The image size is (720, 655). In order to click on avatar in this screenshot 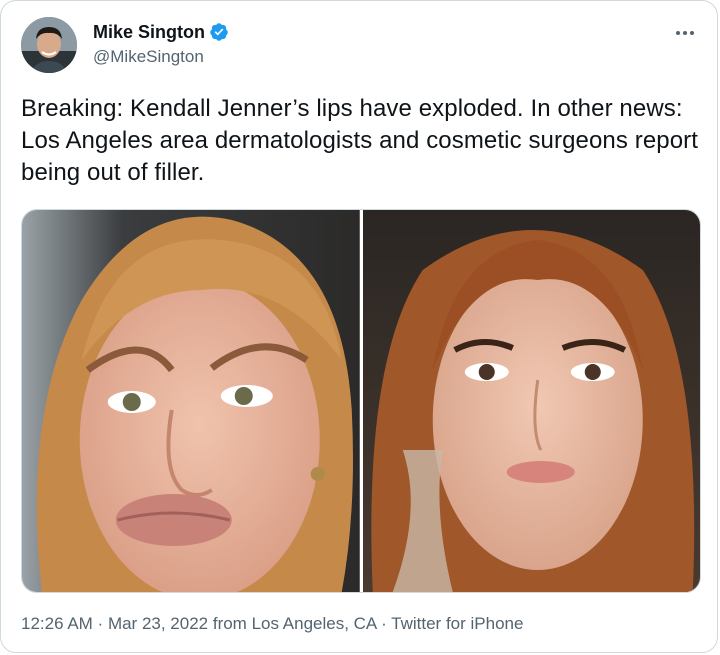, I will do `click(49, 45)`.